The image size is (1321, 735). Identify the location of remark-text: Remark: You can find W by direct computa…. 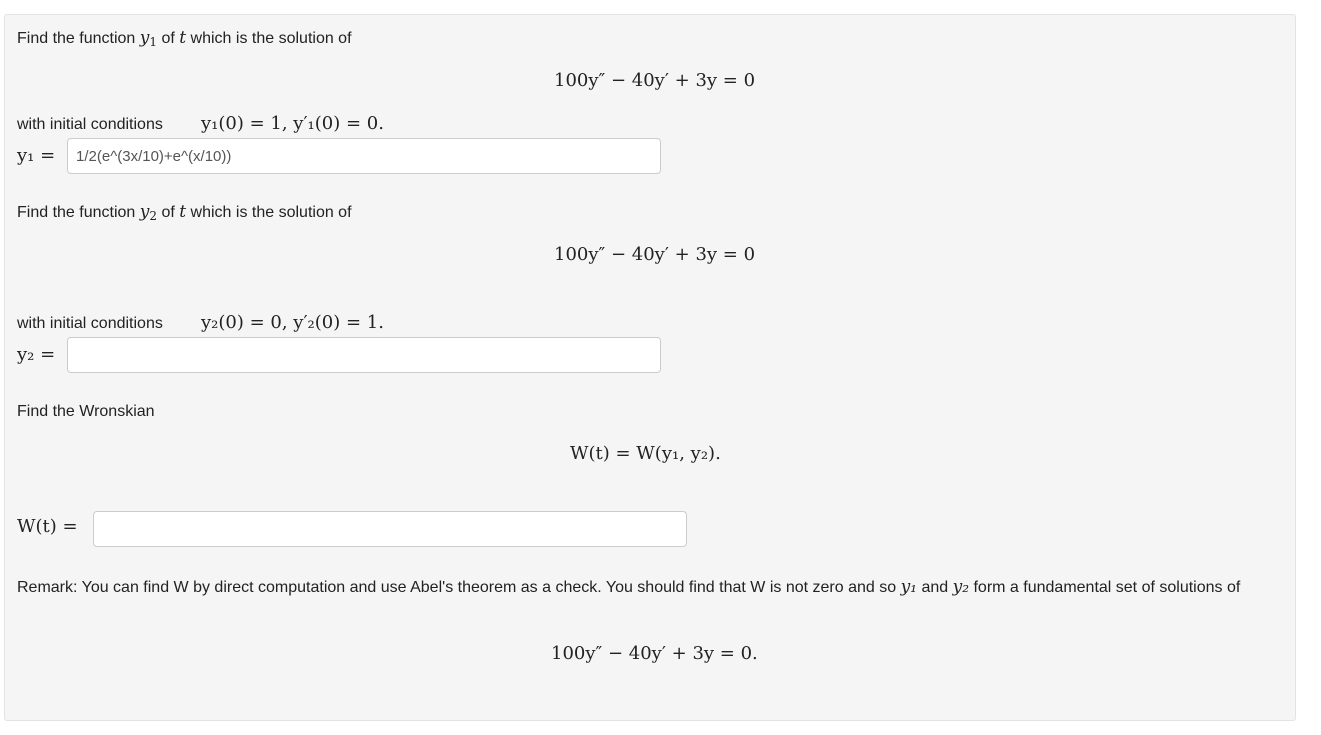
(629, 587).